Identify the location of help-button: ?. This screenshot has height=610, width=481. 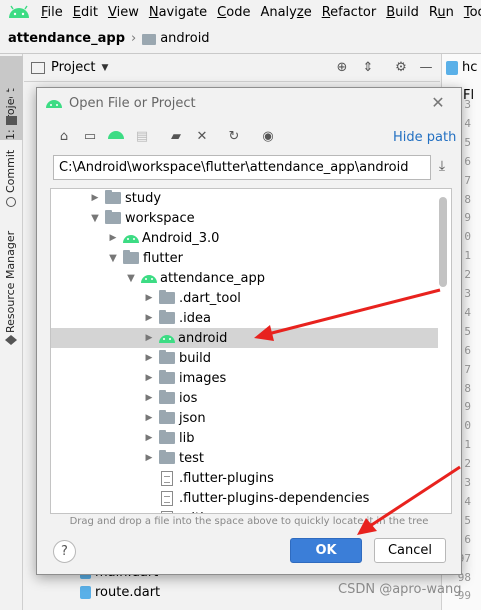
(64, 551).